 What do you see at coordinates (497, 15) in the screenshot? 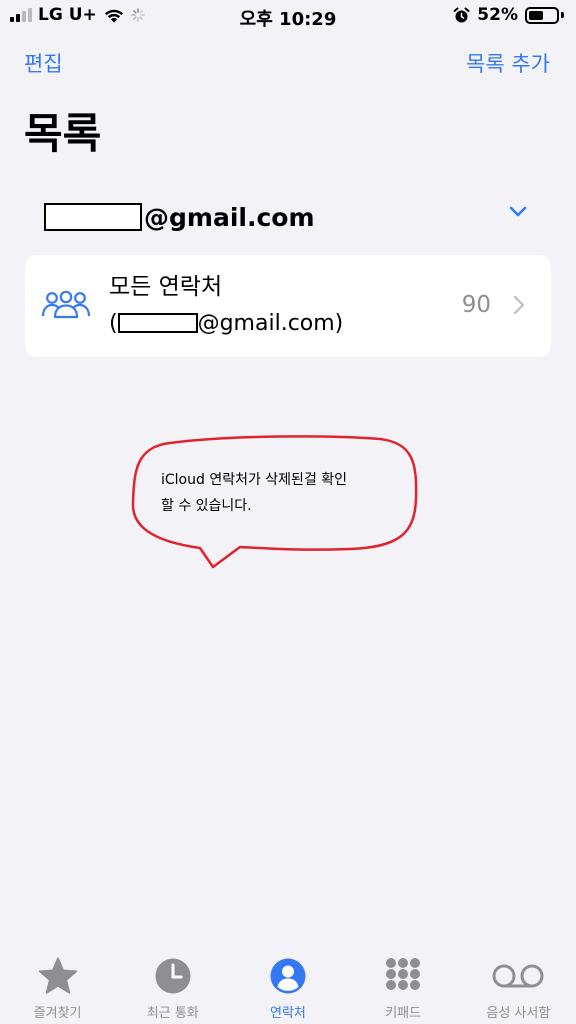
I see `battery-percent: 52%` at bounding box center [497, 15].